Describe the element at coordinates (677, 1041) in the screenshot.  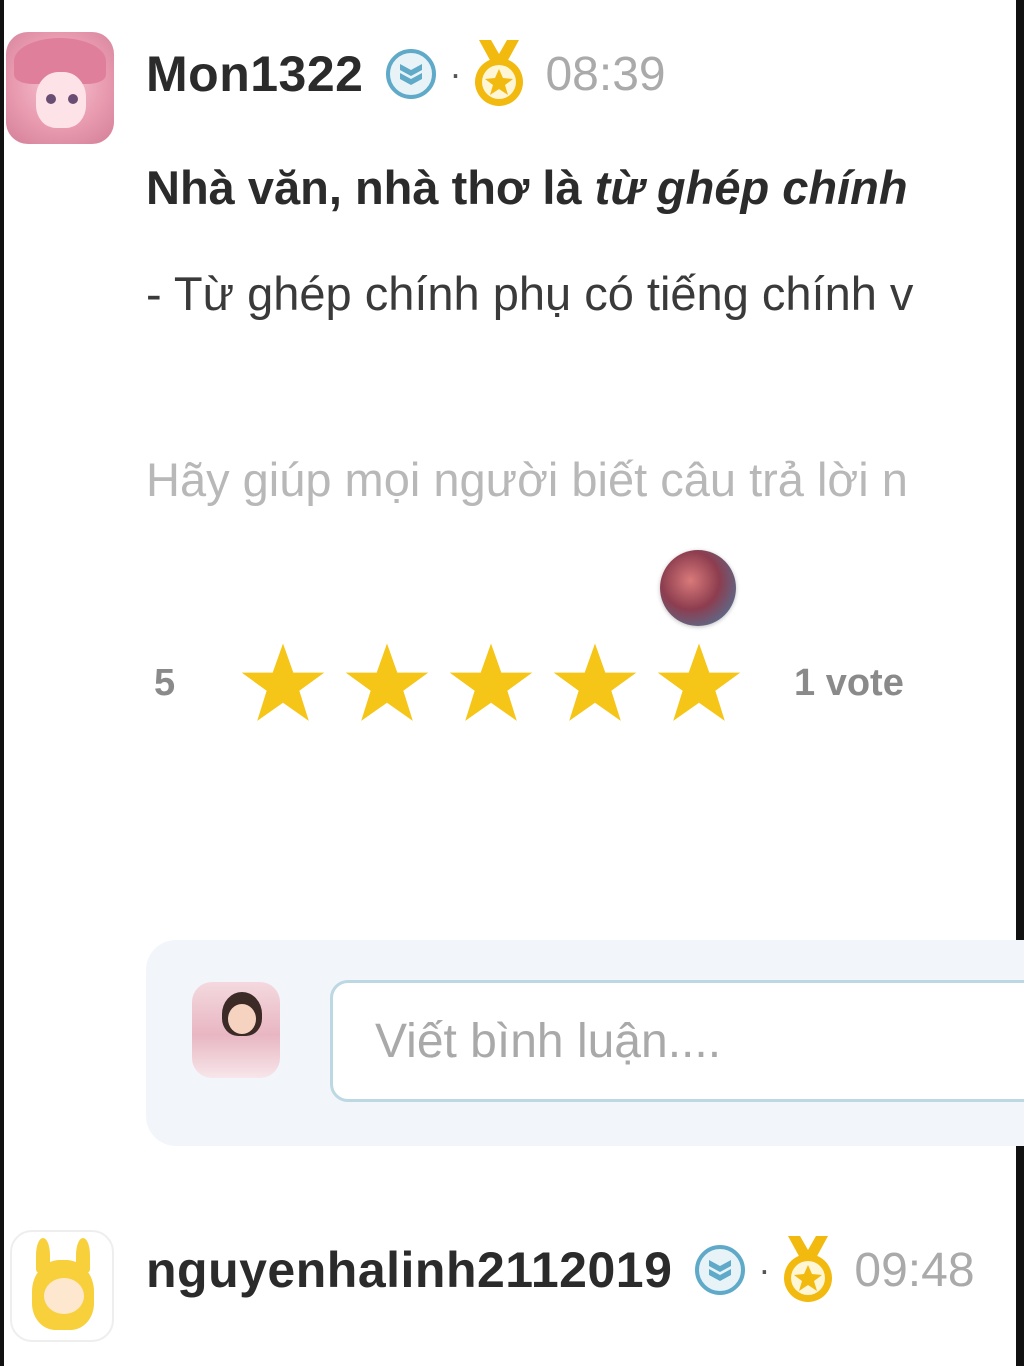
I see `comment-input` at that location.